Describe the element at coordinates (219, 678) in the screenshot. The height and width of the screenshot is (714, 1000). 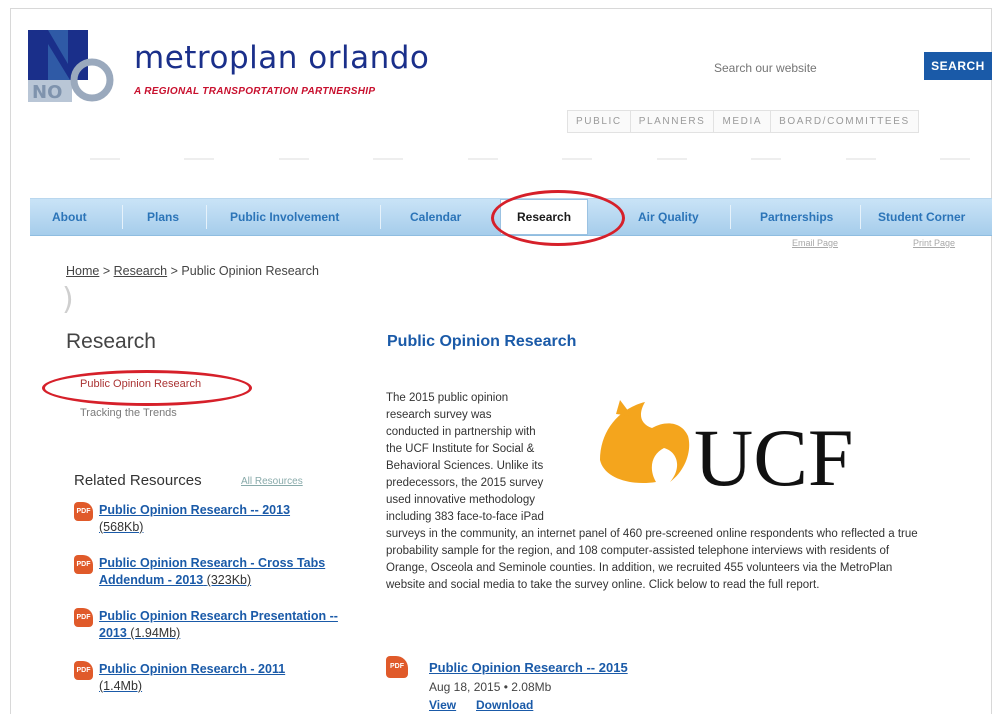
I see `resource-link: Public Opinion Research - 2011 (1.4Mb)` at that location.